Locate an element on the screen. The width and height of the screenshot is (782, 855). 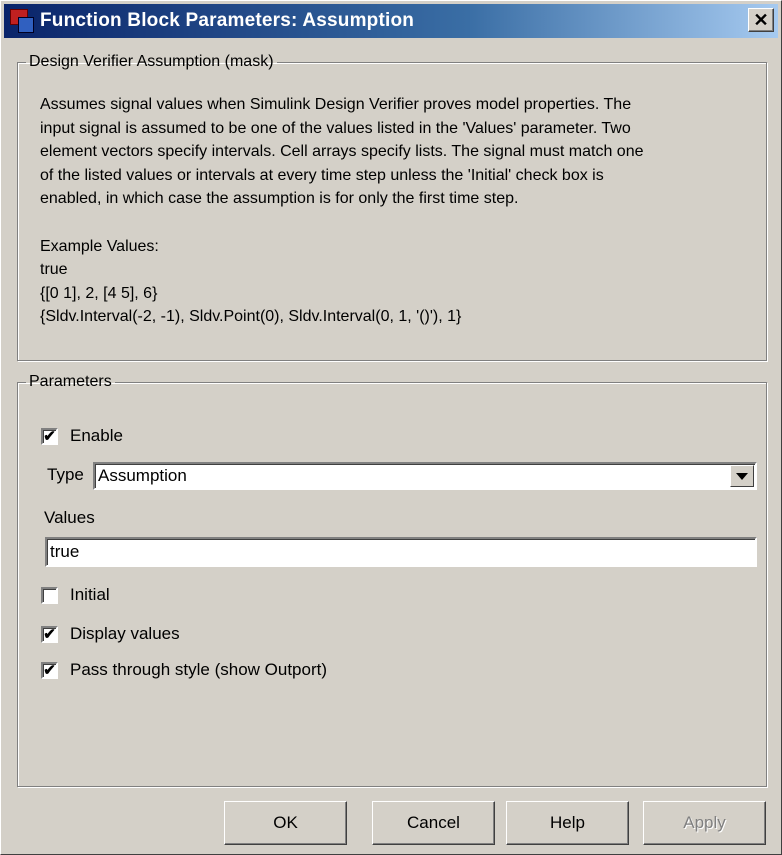
values-label-row: Values is located at coordinates (69, 518).